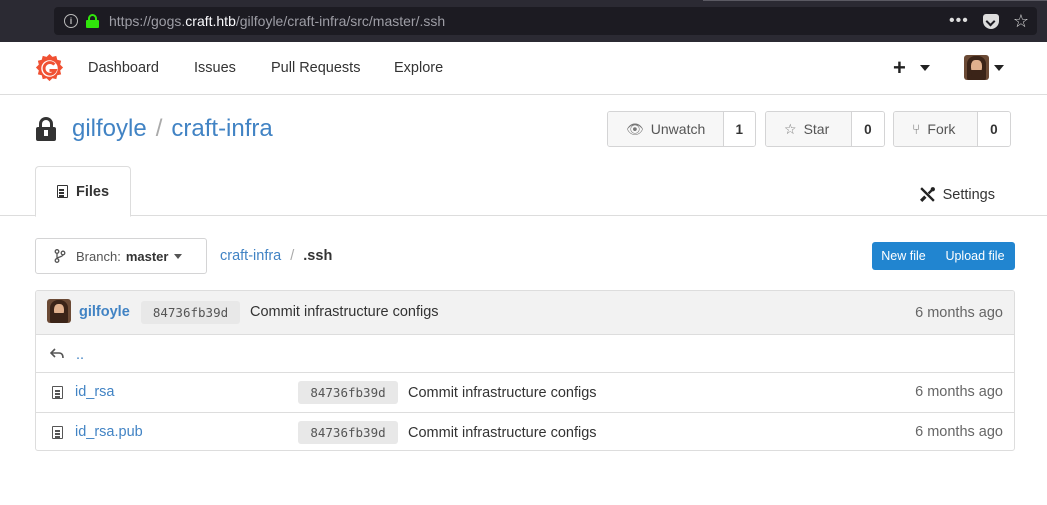  What do you see at coordinates (49, 68) in the screenshot?
I see `gogs-logo-icon` at bounding box center [49, 68].